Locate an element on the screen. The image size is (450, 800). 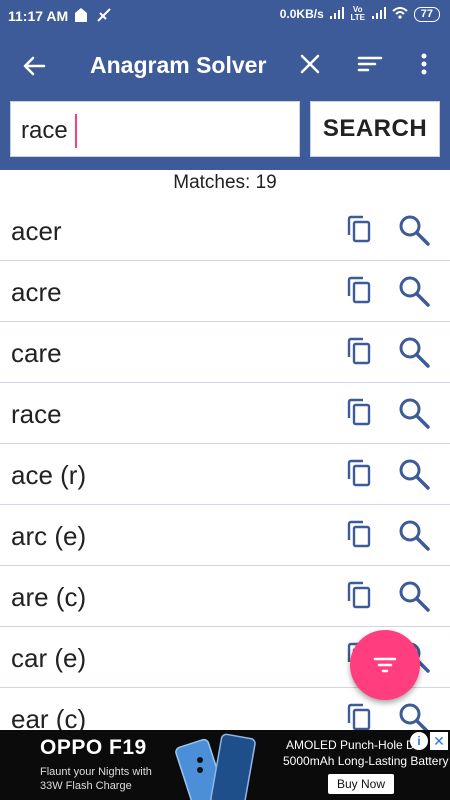
search-input is located at coordinates (151, 131).